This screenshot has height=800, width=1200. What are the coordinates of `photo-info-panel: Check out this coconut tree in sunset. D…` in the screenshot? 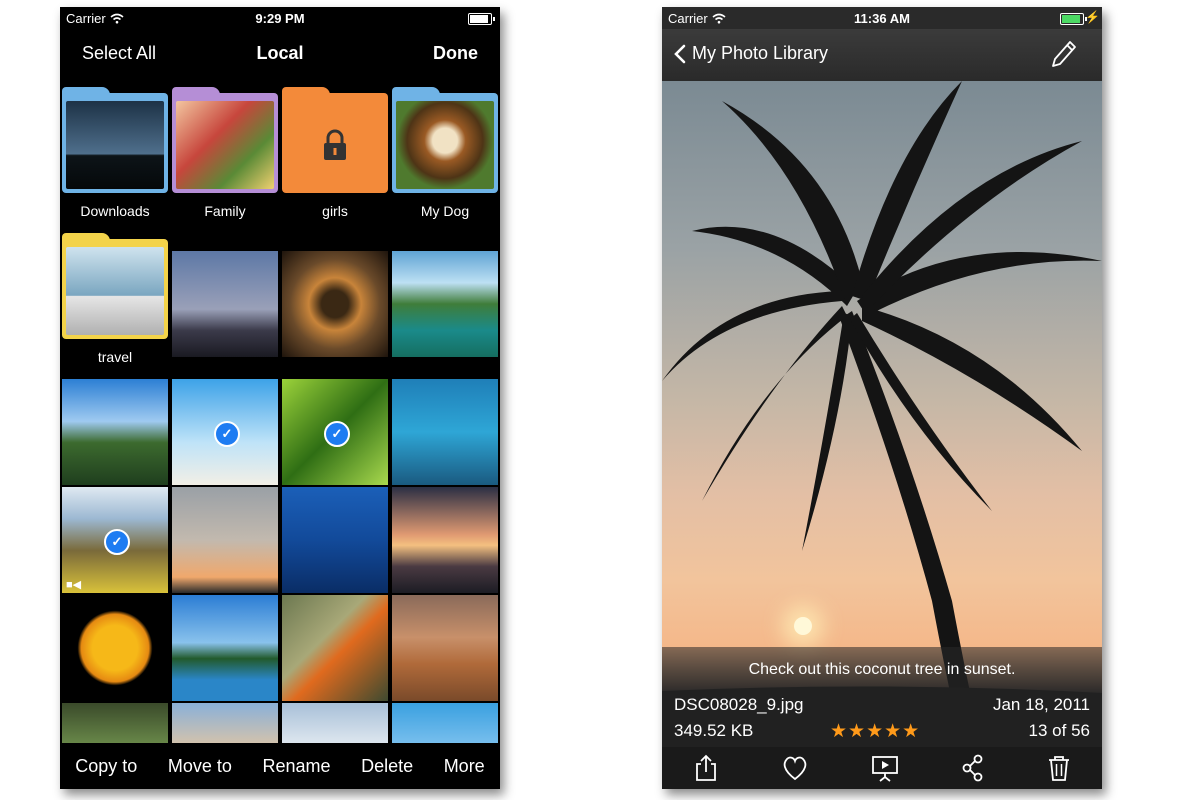 It's located at (882, 697).